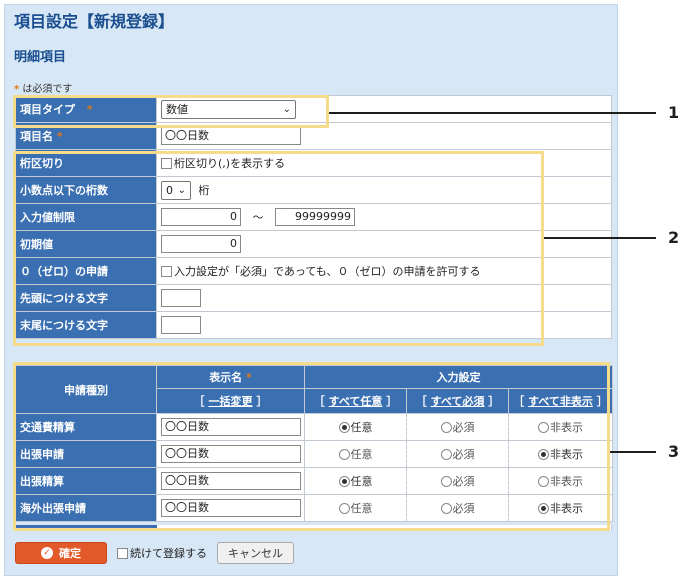 The image size is (698, 576). I want to click on required-note: * は必須です, so click(43, 87).